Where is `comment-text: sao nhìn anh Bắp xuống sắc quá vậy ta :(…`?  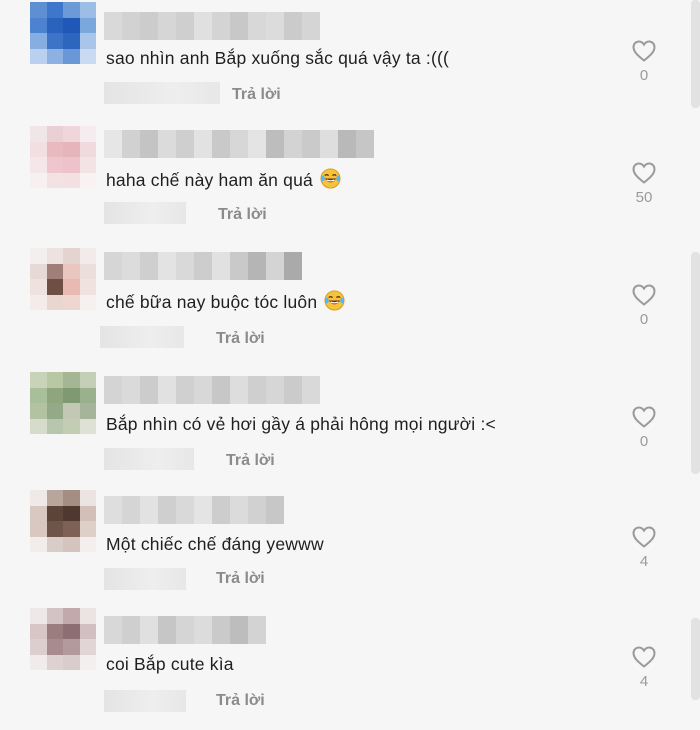
comment-text: sao nhìn anh Bắp xuống sắc quá vậy ta :(… is located at coordinates (277, 58).